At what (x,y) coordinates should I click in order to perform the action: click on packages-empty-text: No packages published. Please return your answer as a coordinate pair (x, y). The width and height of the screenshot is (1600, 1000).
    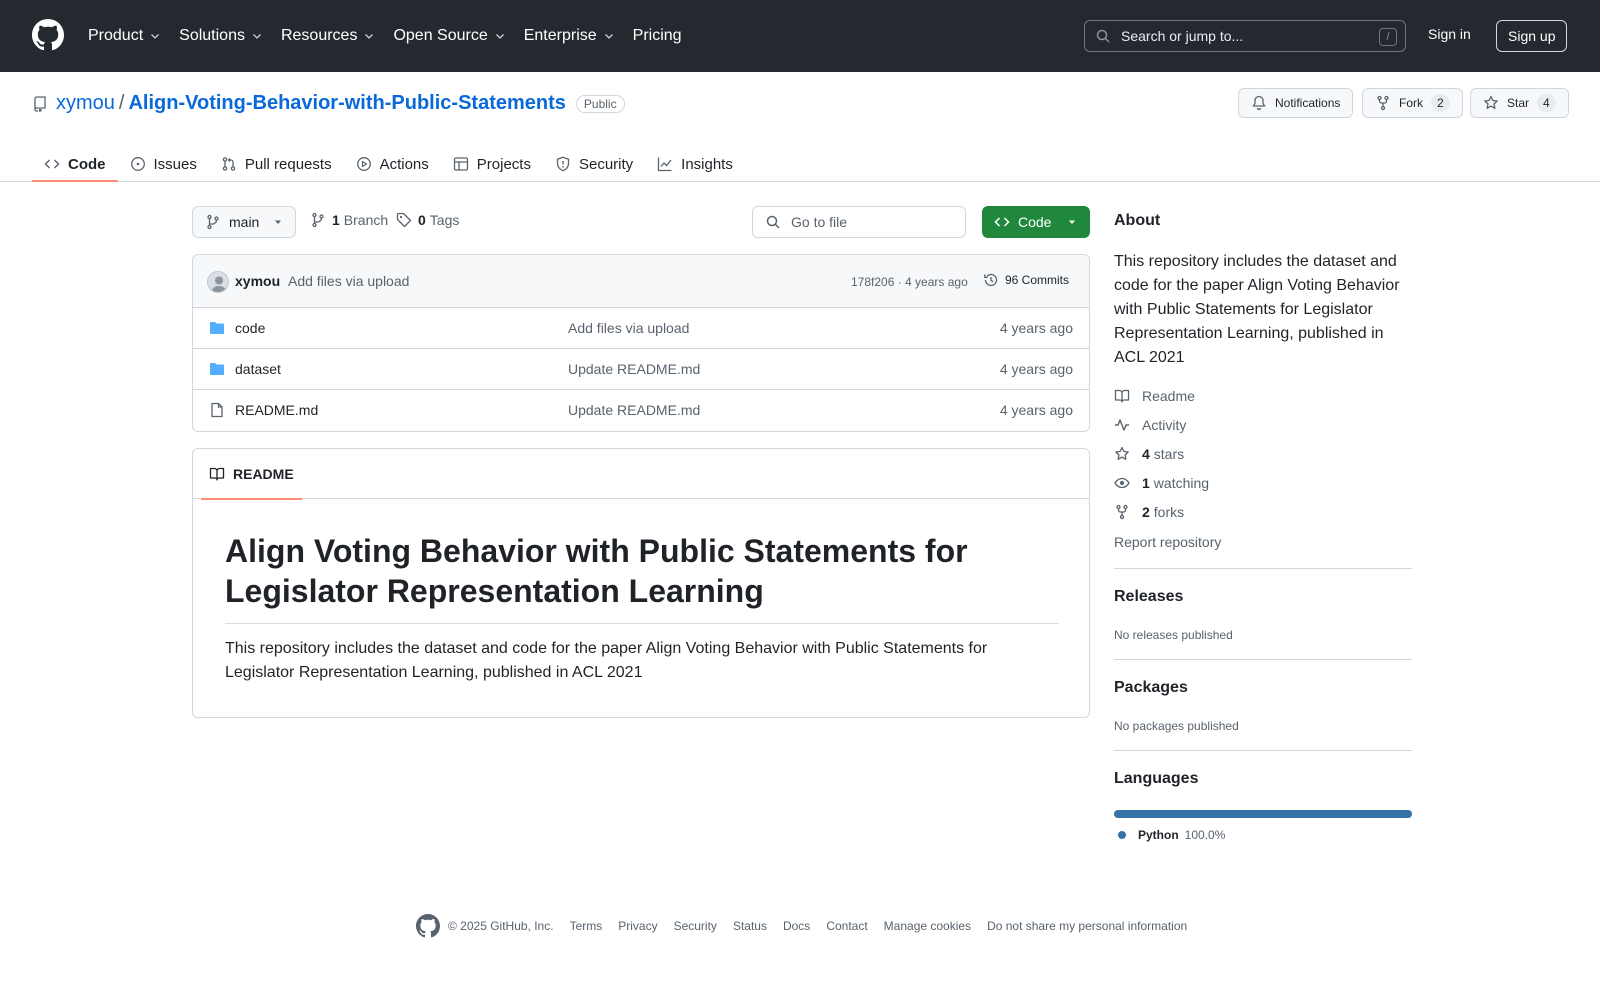
    Looking at the image, I should click on (1176, 726).